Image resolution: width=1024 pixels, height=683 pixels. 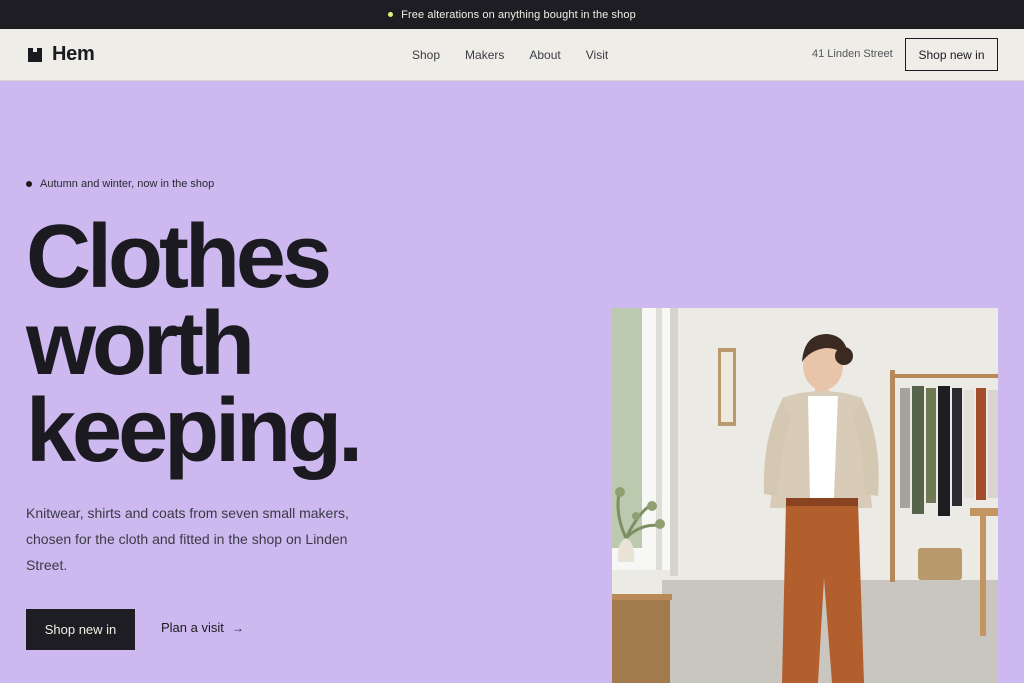 What do you see at coordinates (426, 55) in the screenshot?
I see `nav-shop: Shop` at bounding box center [426, 55].